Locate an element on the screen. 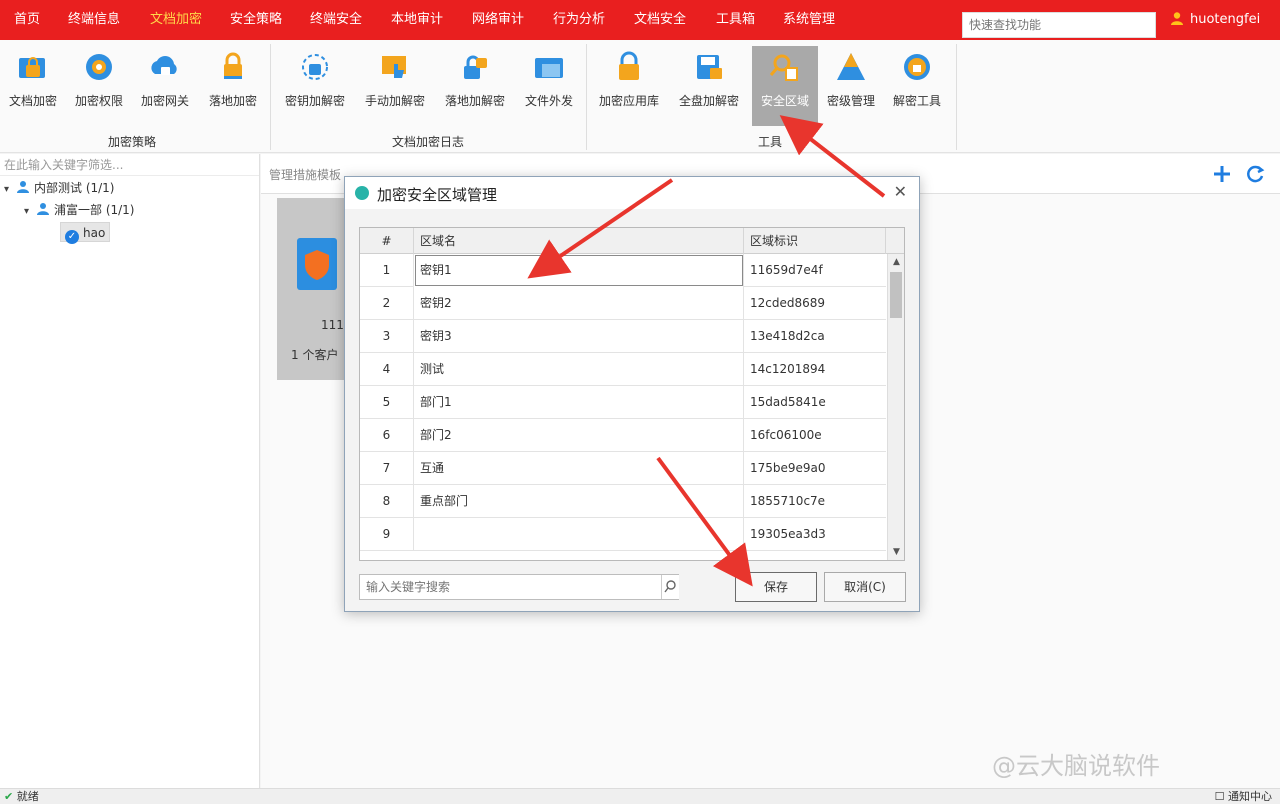  check-circle-icon: ✓ is located at coordinates (72, 237).